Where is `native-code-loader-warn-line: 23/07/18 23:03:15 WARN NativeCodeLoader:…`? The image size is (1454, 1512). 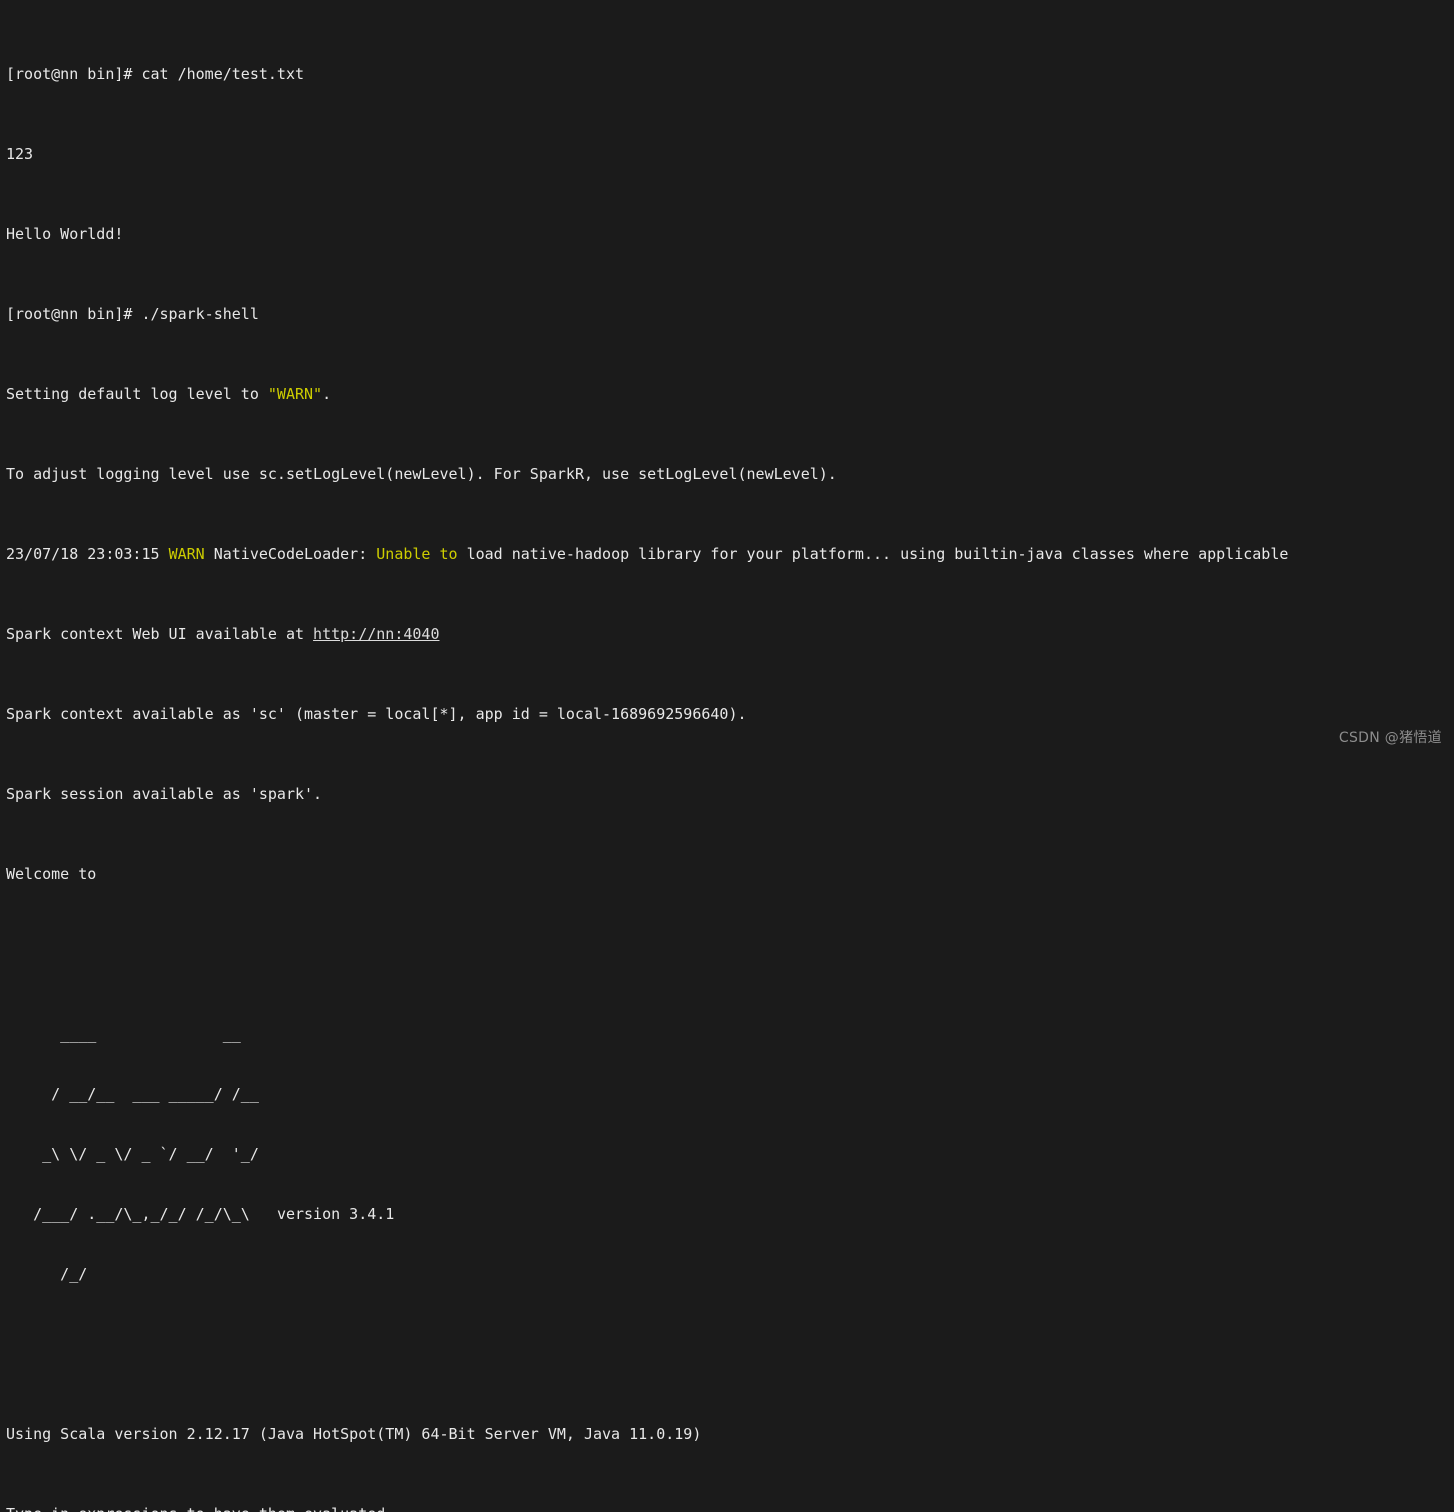 native-code-loader-warn-line: 23/07/18 23:03:15 WARN NativeCodeLoader:… is located at coordinates (730, 554).